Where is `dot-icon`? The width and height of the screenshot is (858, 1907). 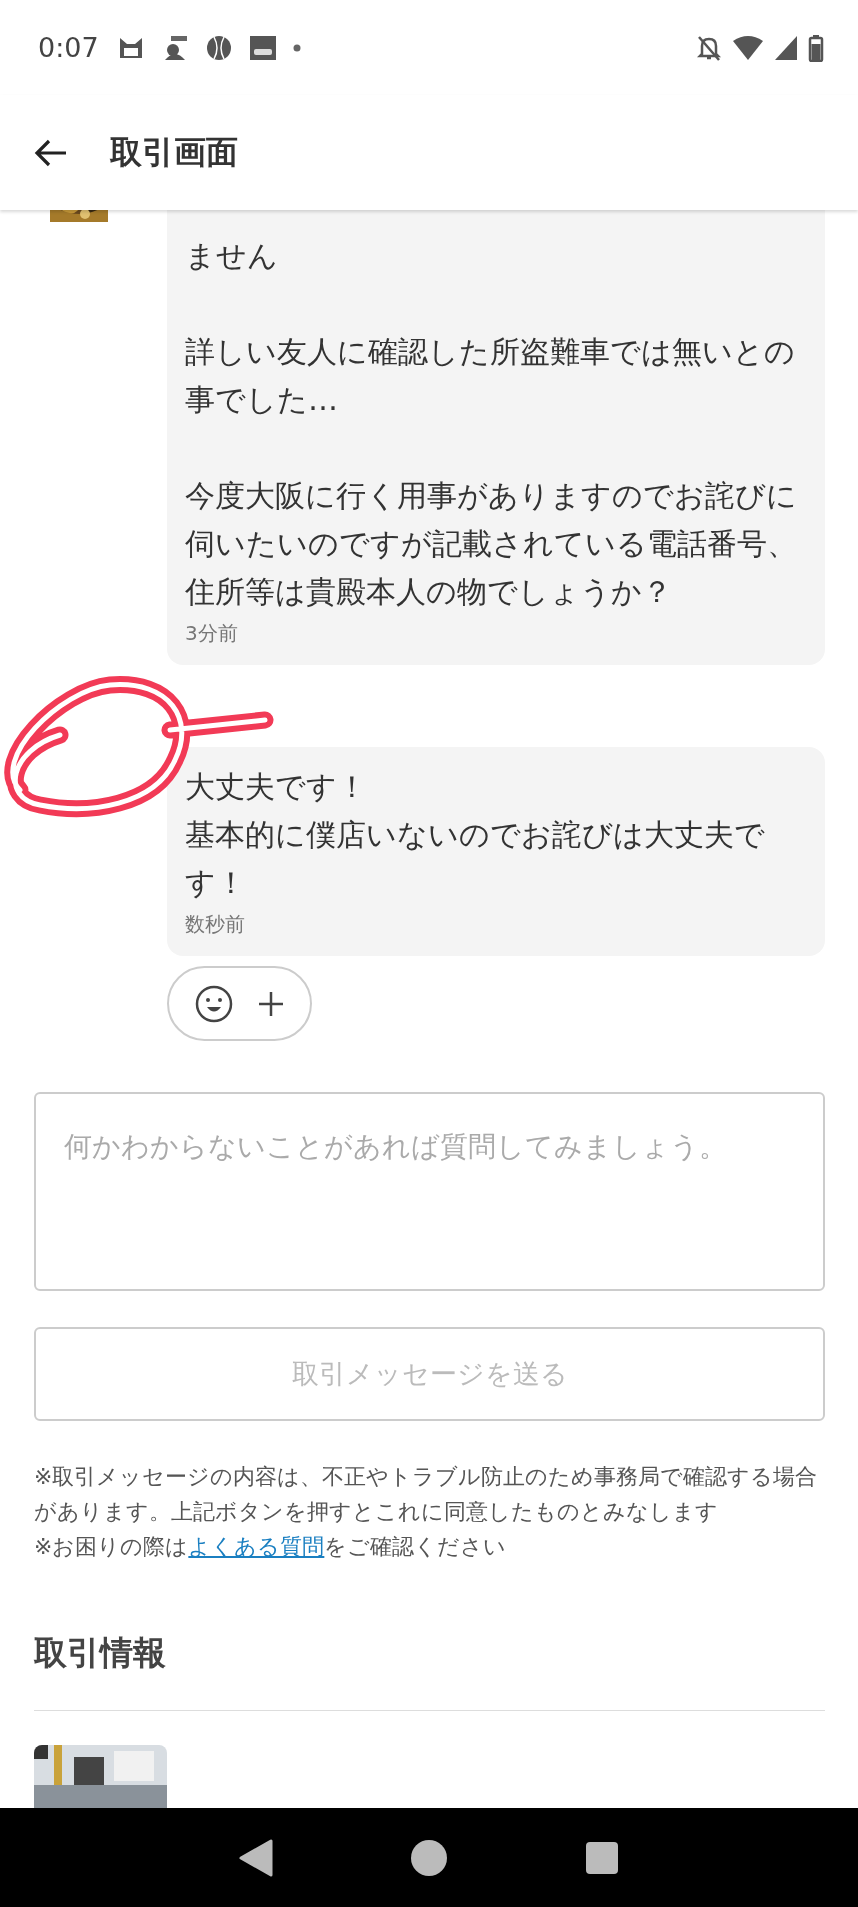 dot-icon is located at coordinates (296, 47).